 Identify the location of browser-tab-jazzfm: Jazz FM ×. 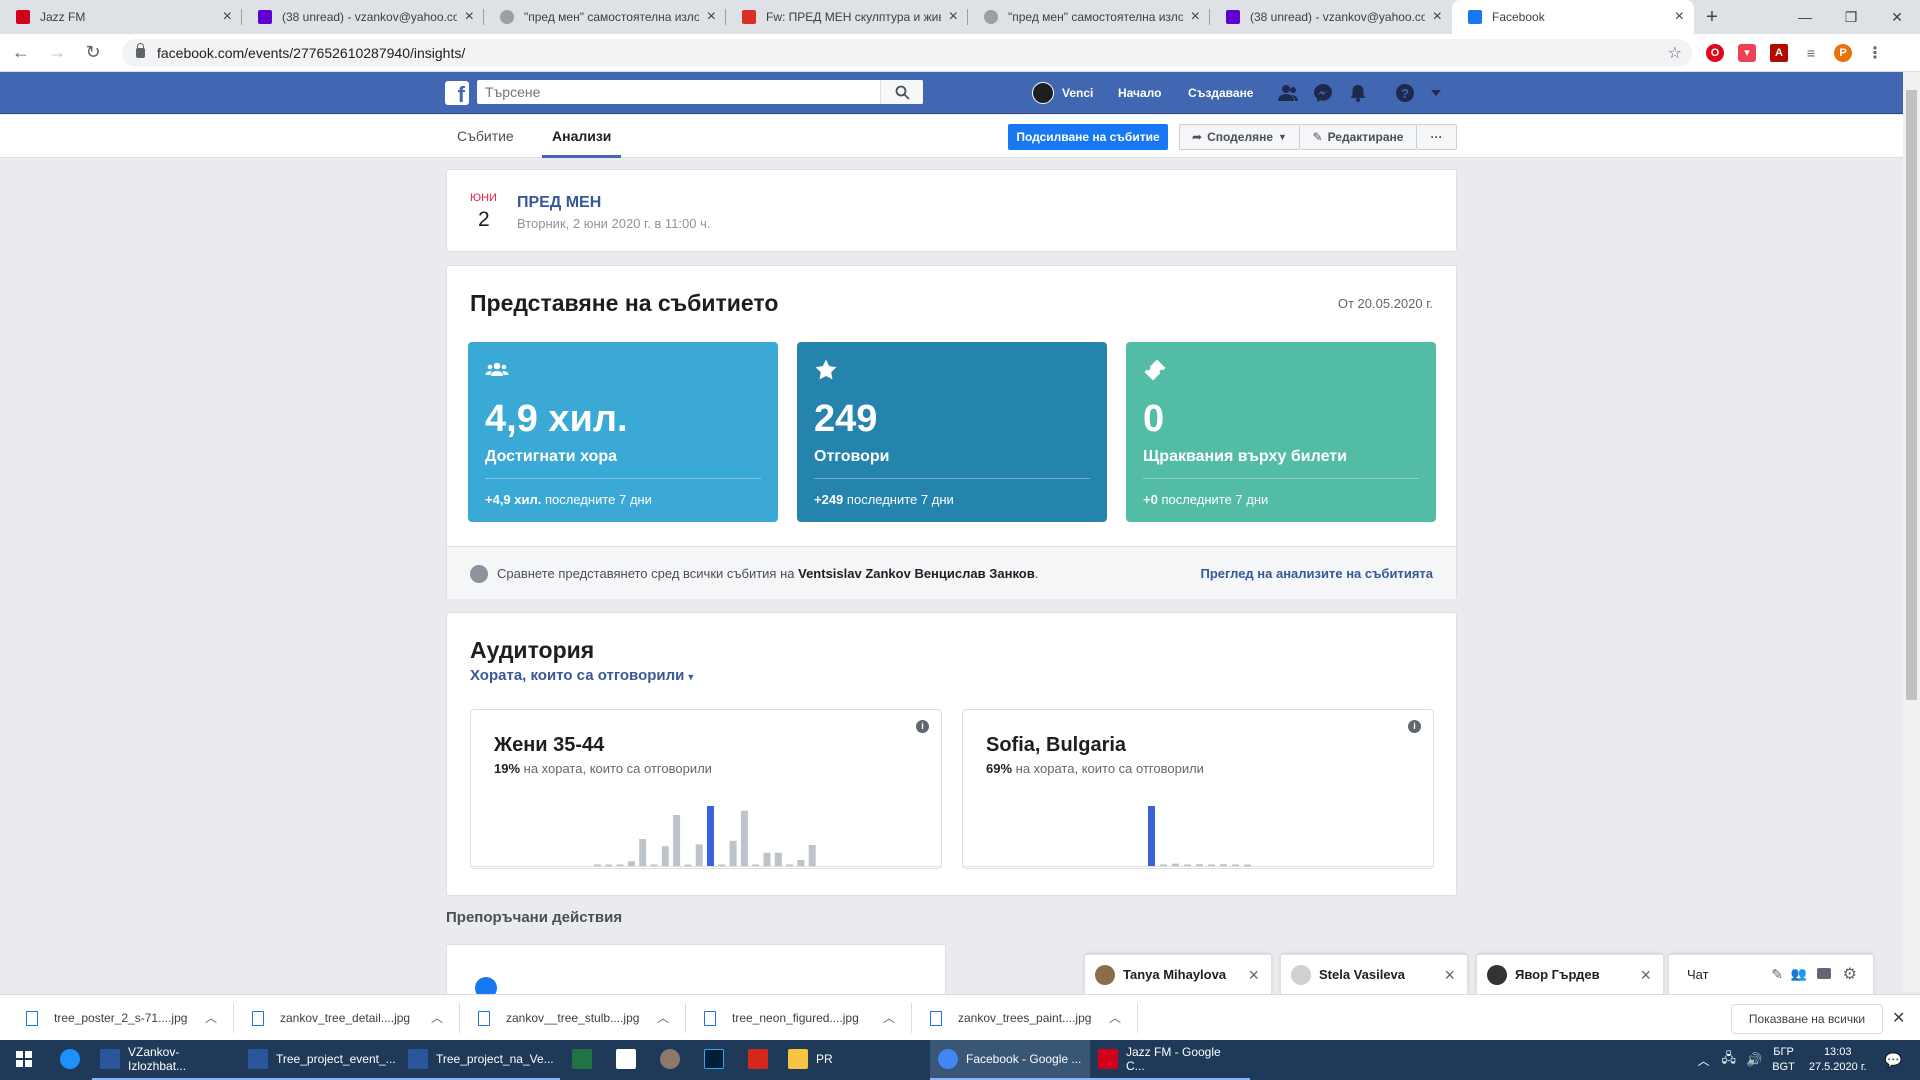
(121, 17).